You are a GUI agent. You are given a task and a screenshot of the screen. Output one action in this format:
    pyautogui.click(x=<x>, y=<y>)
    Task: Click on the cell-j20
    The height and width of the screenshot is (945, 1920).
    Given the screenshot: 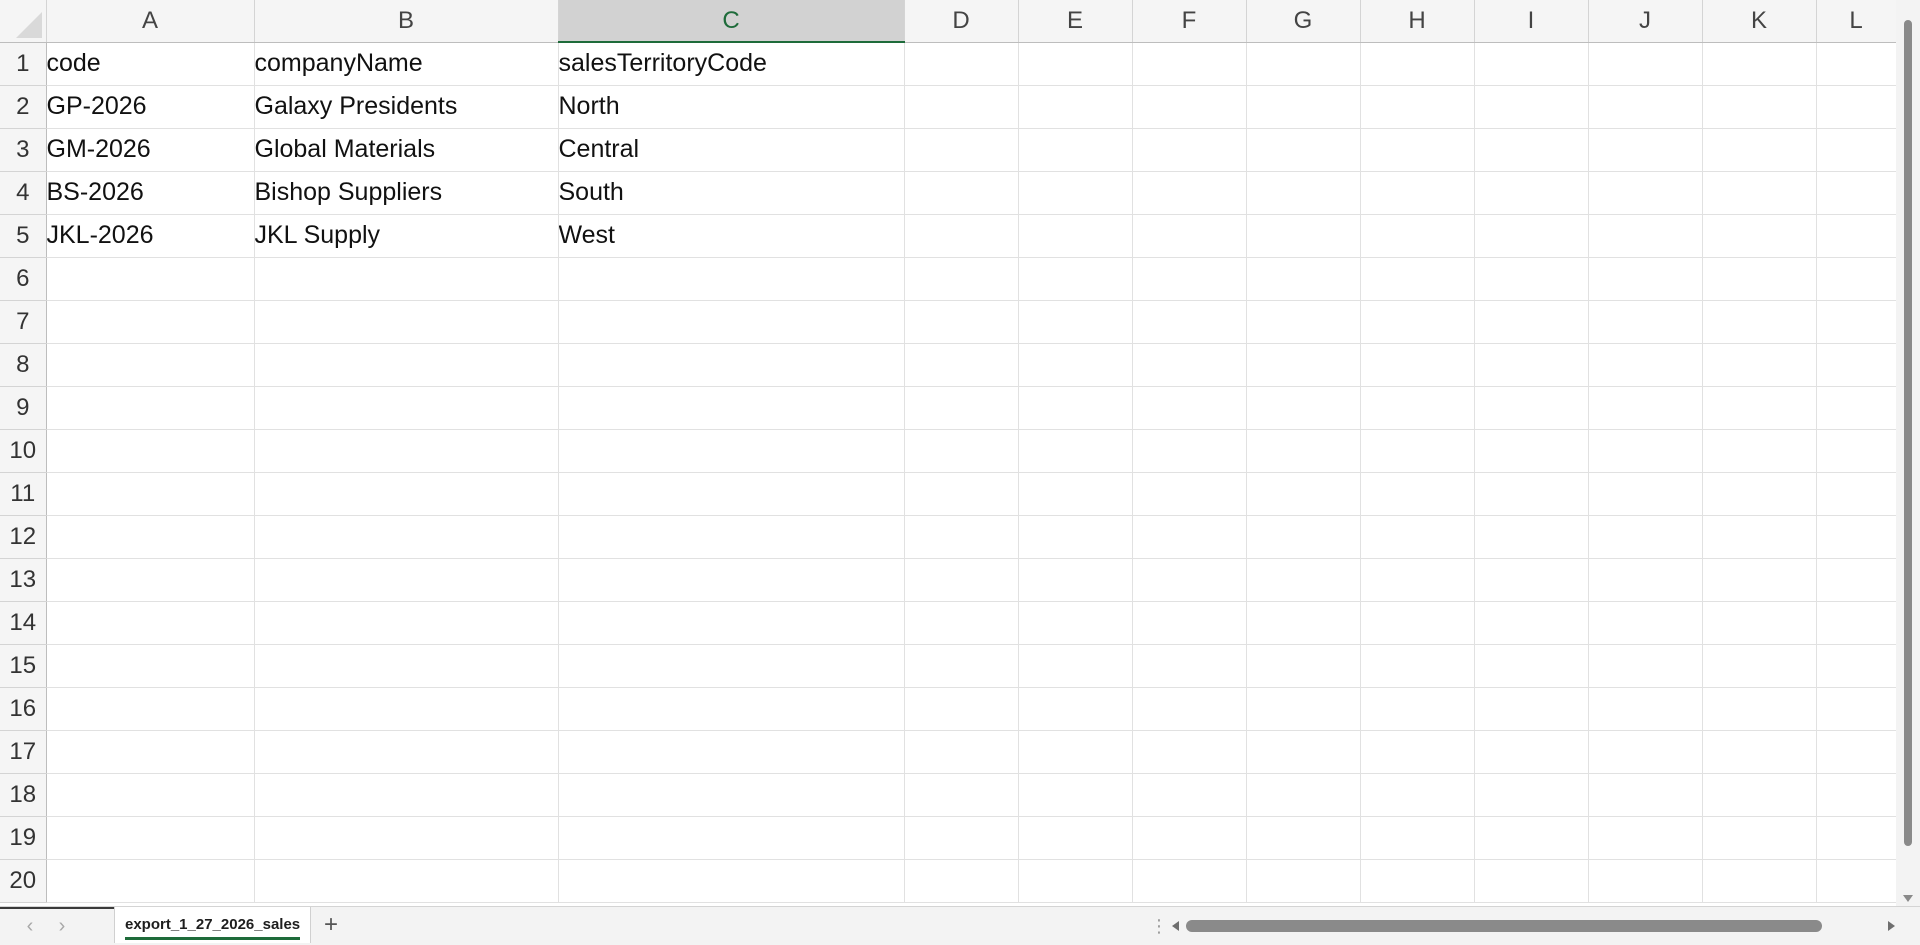 What is the action you would take?
    pyautogui.click(x=1645, y=881)
    